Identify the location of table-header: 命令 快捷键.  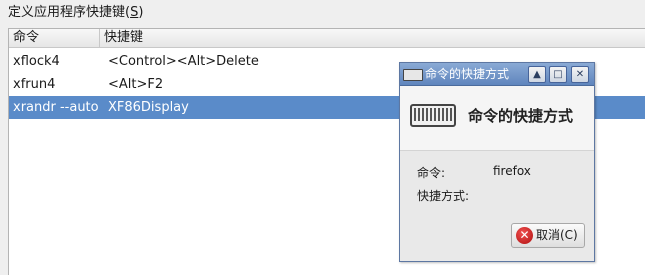
(327, 38).